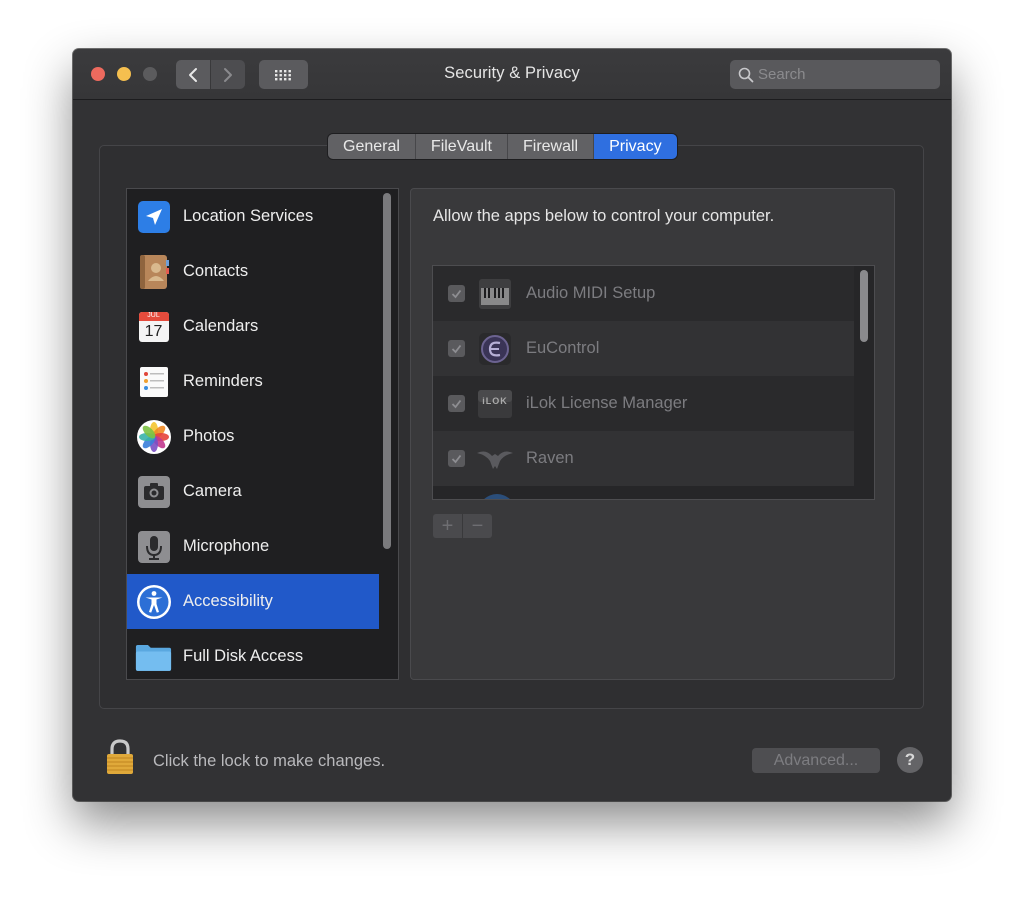  Describe the element at coordinates (643, 348) in the screenshot. I see `app-row-eucontrol: EuControl` at that location.